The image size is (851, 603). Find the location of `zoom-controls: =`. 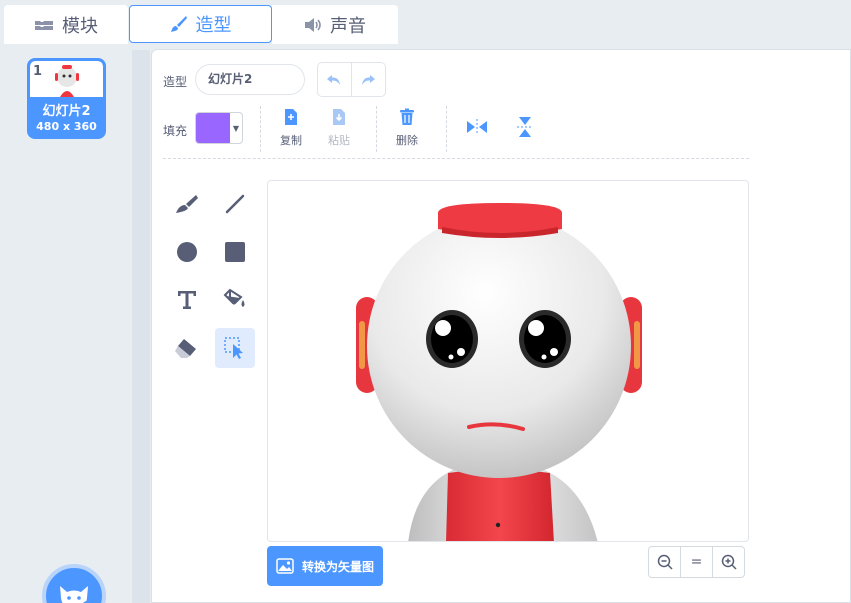

zoom-controls: = is located at coordinates (696, 562).